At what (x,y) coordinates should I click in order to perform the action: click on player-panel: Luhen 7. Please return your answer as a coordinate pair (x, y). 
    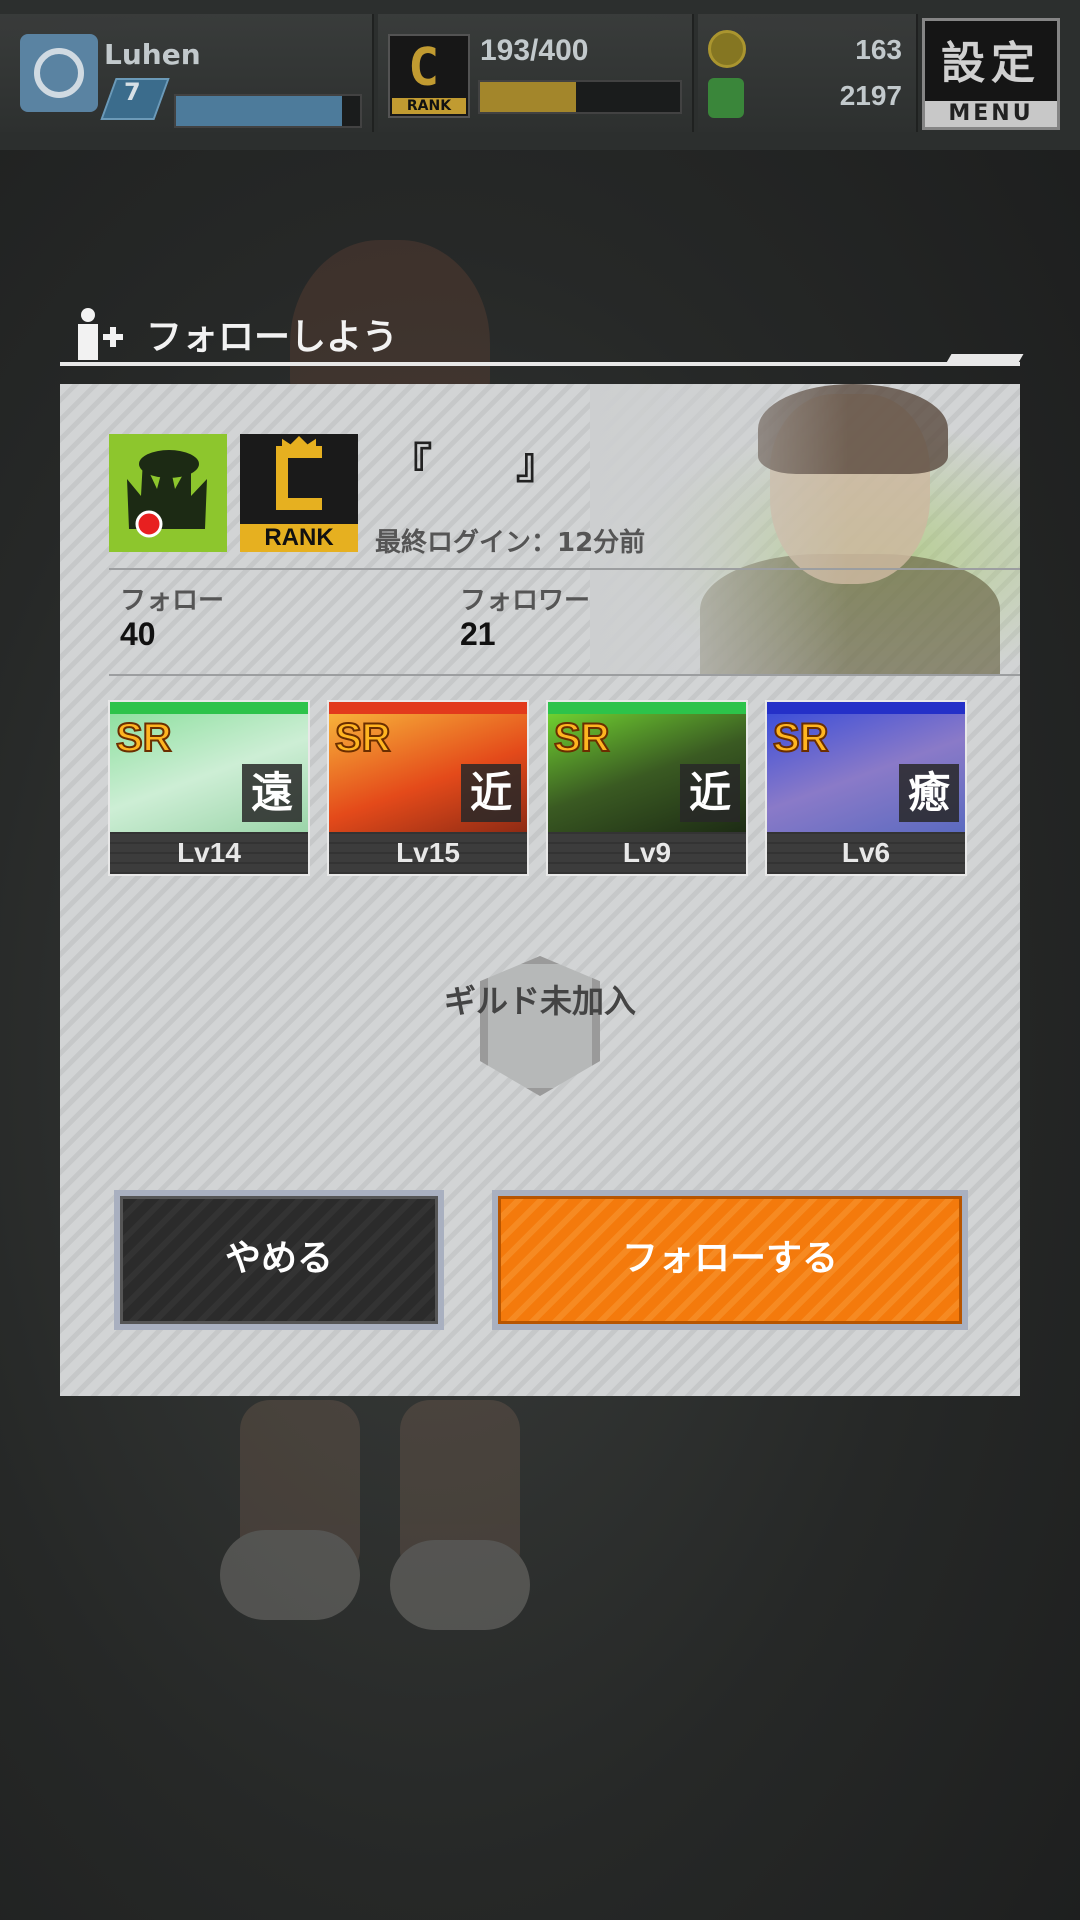
    Looking at the image, I should click on (187, 73).